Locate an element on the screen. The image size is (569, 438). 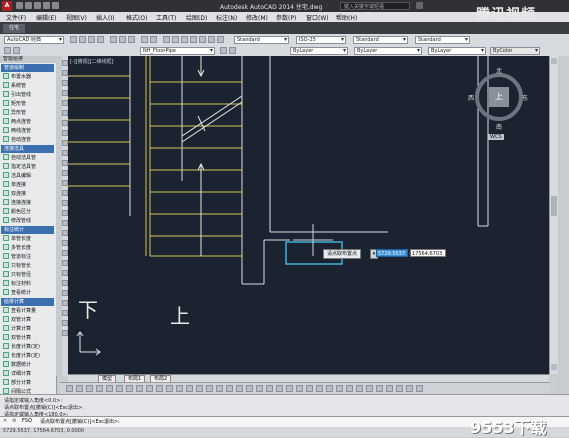
viewport-controls: [-][俯视][二维线框] is located at coordinates (92, 61).